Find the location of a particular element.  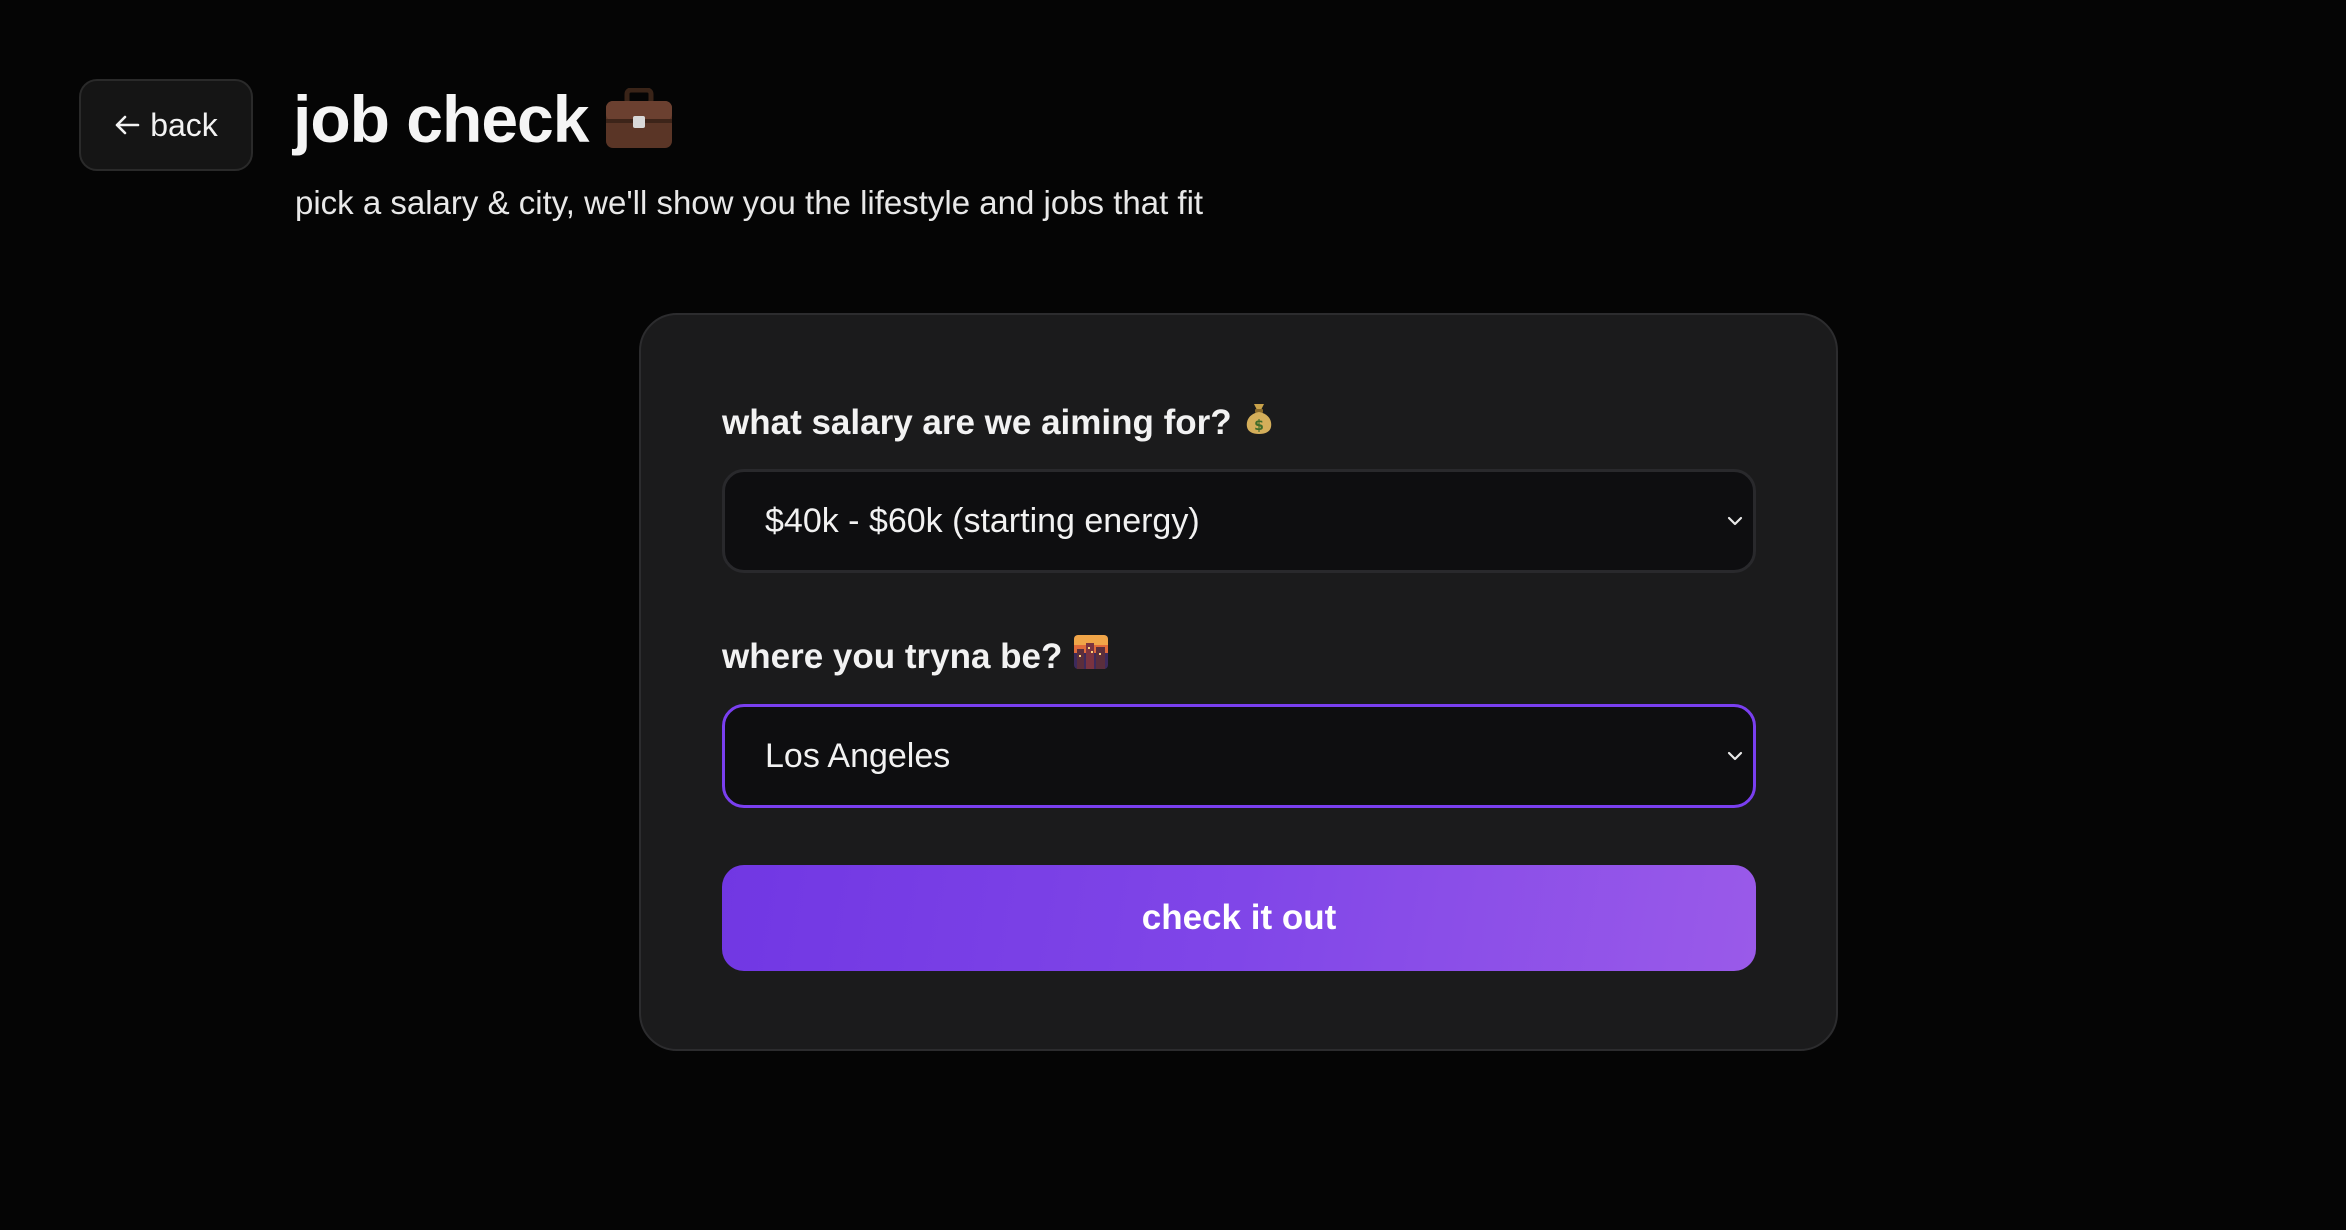

cityscape-icon is located at coordinates (1091, 656).